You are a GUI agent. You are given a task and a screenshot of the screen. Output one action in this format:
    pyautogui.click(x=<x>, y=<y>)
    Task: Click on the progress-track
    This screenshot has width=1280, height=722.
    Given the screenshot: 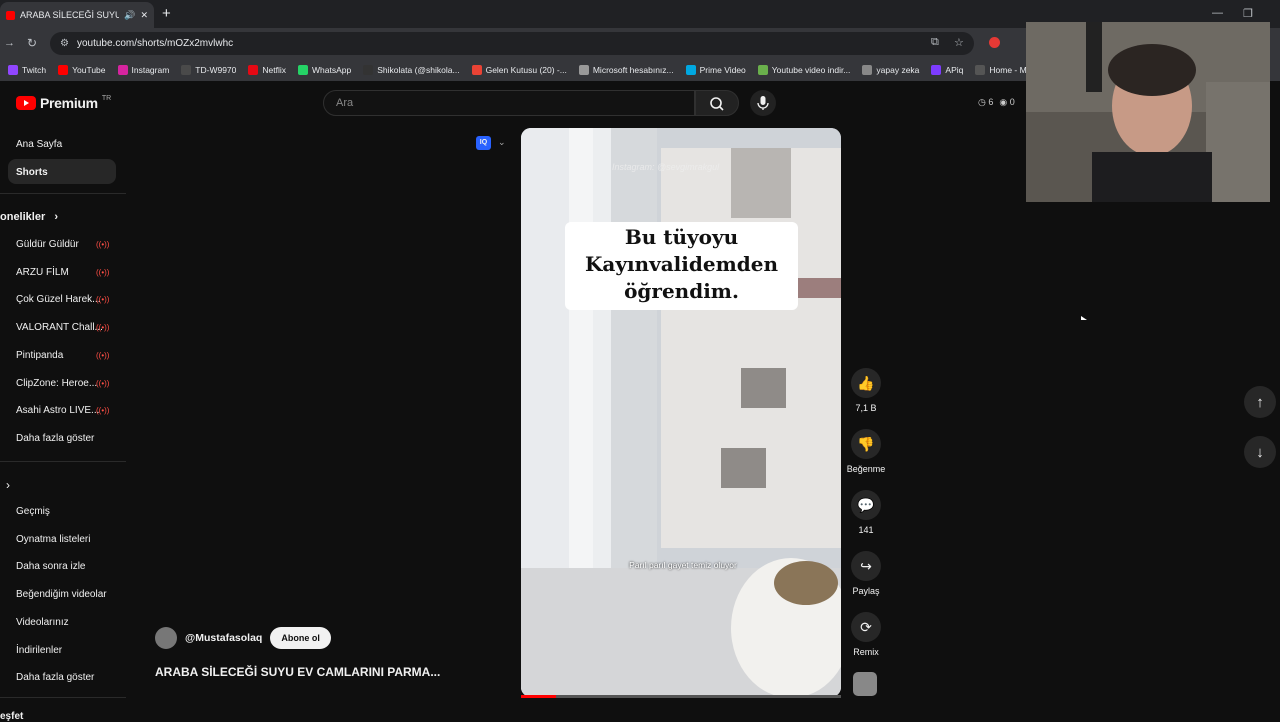 What is the action you would take?
    pyautogui.click(x=681, y=696)
    